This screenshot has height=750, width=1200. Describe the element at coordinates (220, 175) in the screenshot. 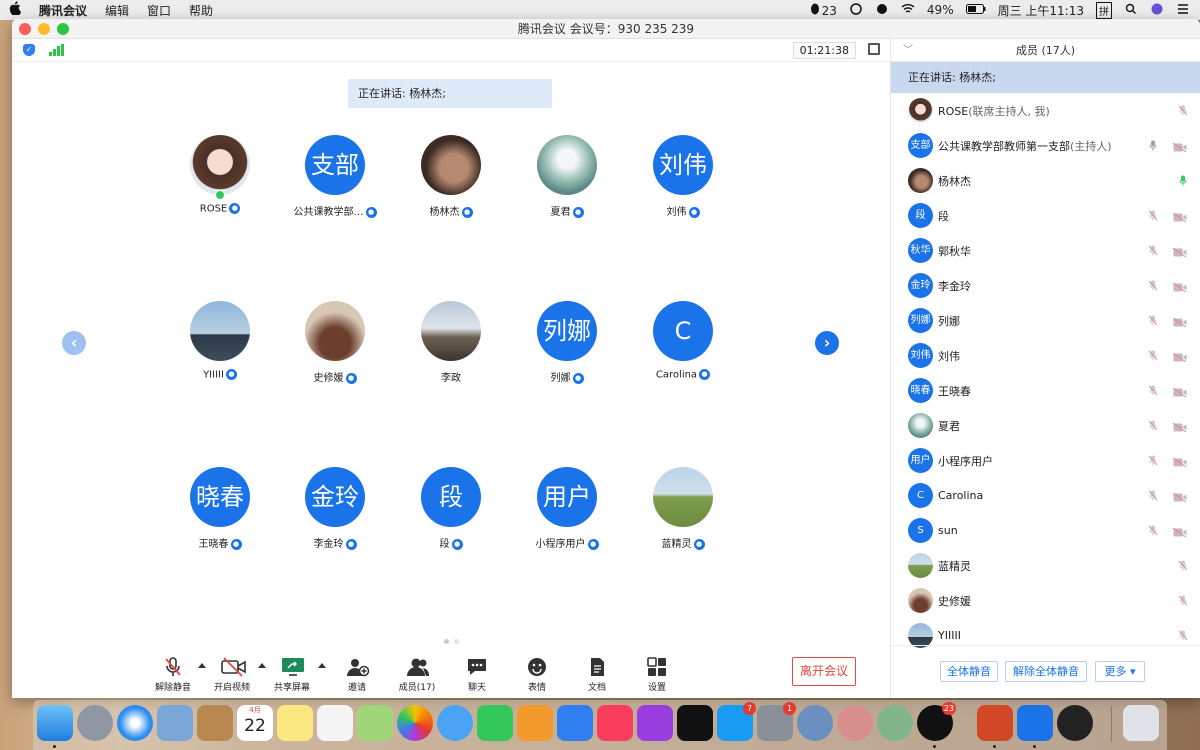

I see `participant-tile: ROSE ●` at that location.